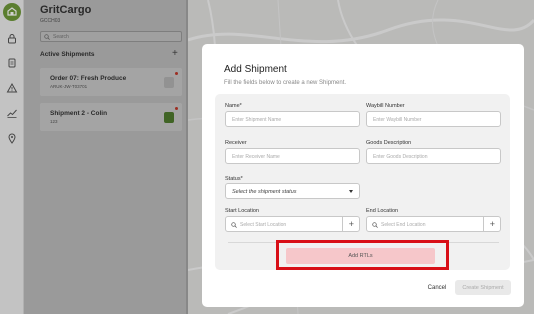 The height and width of the screenshot is (314, 534). What do you see at coordinates (263, 225) in the screenshot?
I see `start-location-placeholder: Select Start Location` at bounding box center [263, 225].